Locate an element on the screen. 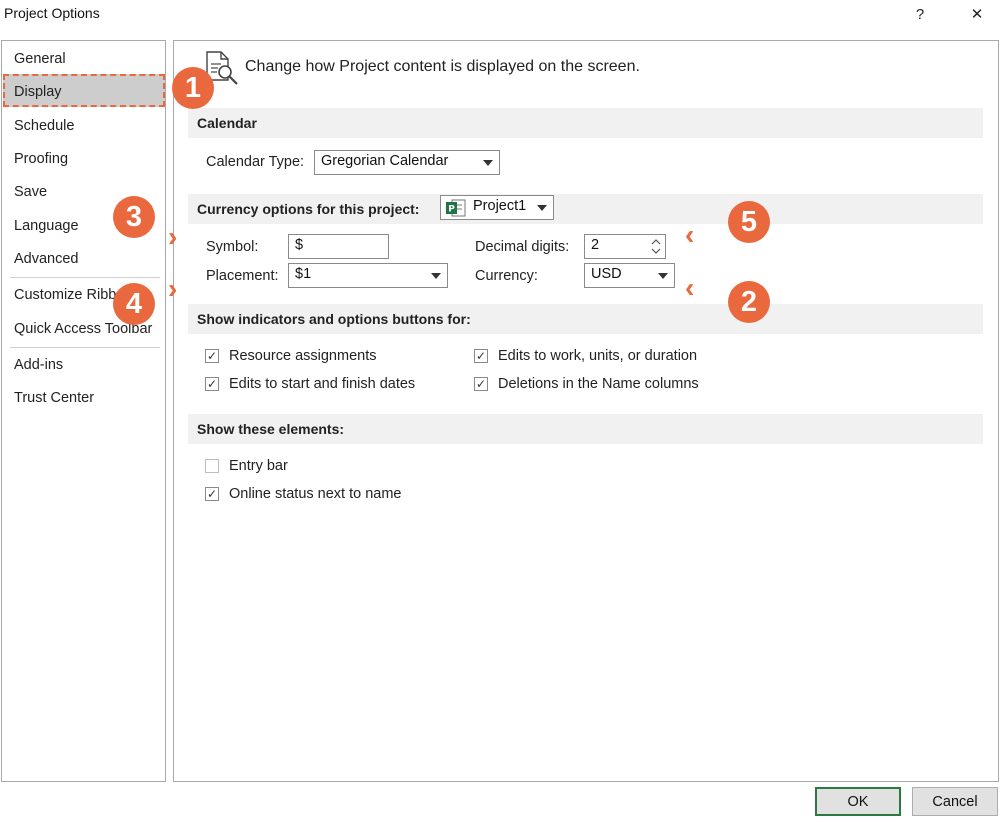 The width and height of the screenshot is (1000, 822). sidebar-item-trust-center: Trust Center is located at coordinates (54, 398).